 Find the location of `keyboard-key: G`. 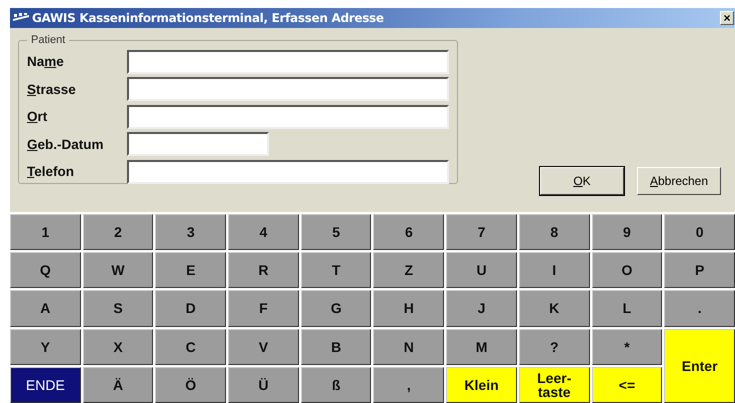

keyboard-key: G is located at coordinates (336, 308).